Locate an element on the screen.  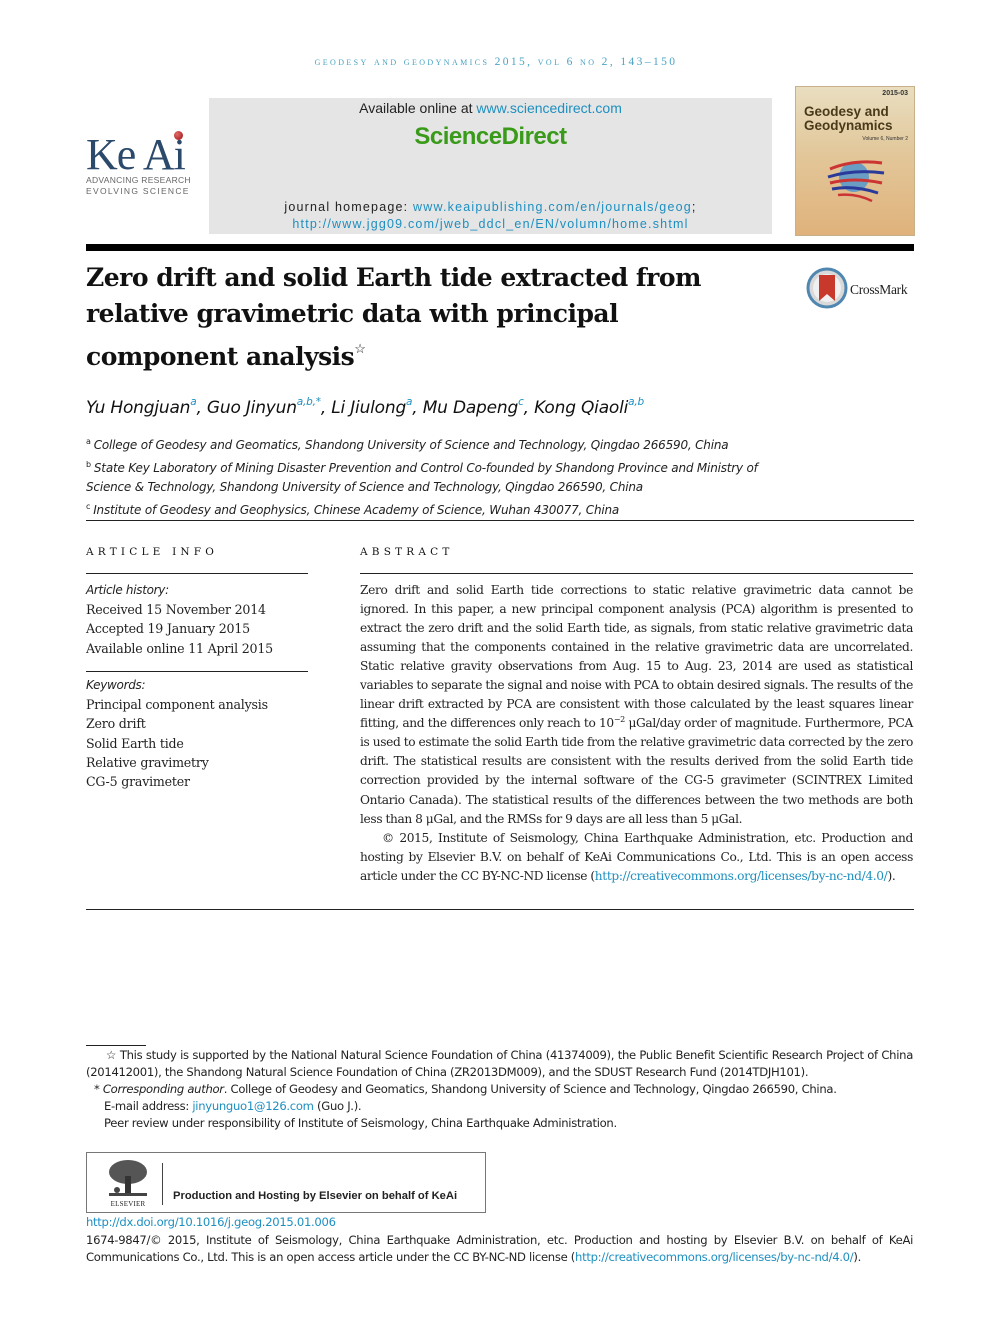
sciencedirect-link: www.sciencedirect.com is located at coordinates (549, 108).